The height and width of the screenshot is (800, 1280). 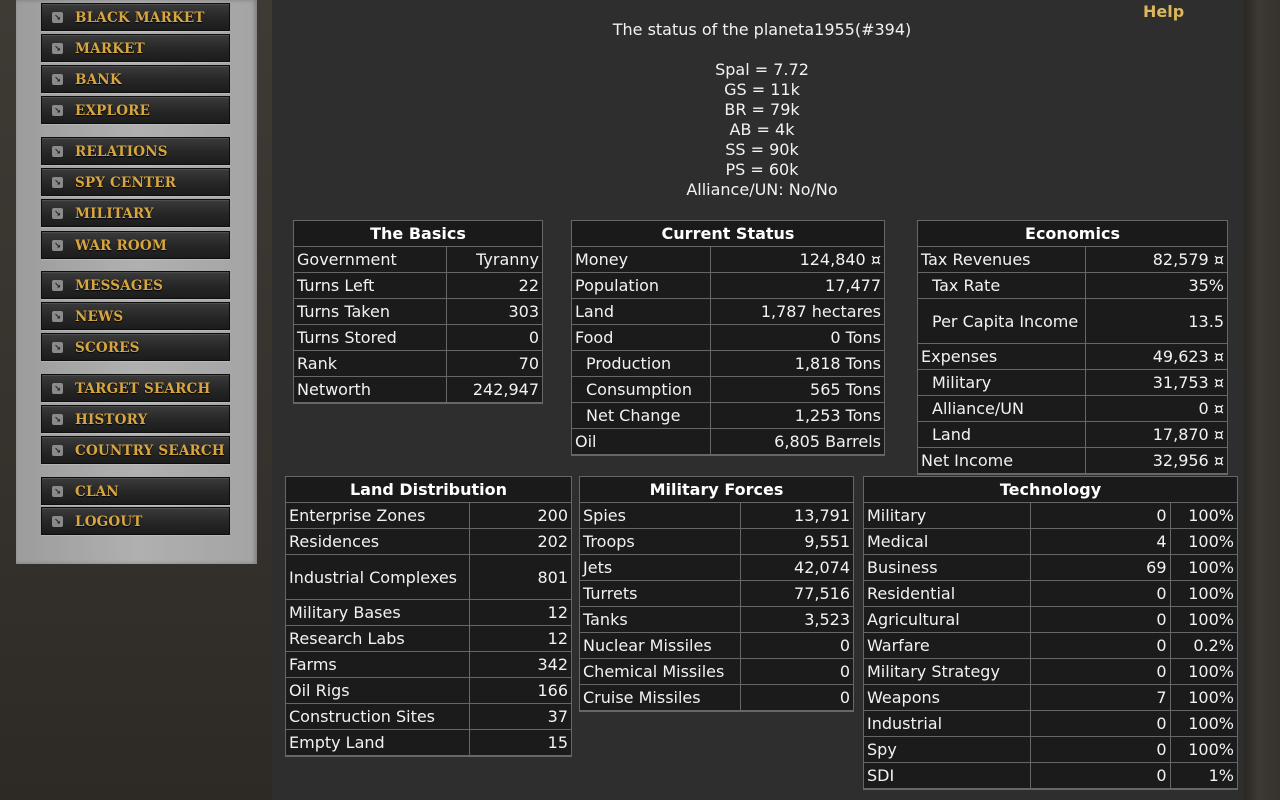 I want to click on nav-label: NEWS, so click(x=99, y=317).